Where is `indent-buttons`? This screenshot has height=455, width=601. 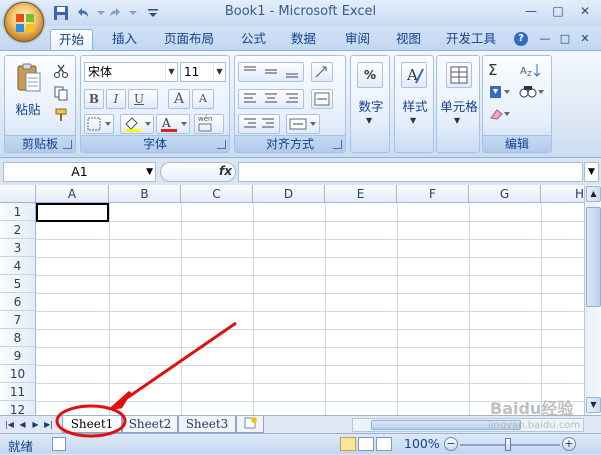 indent-buttons is located at coordinates (259, 124).